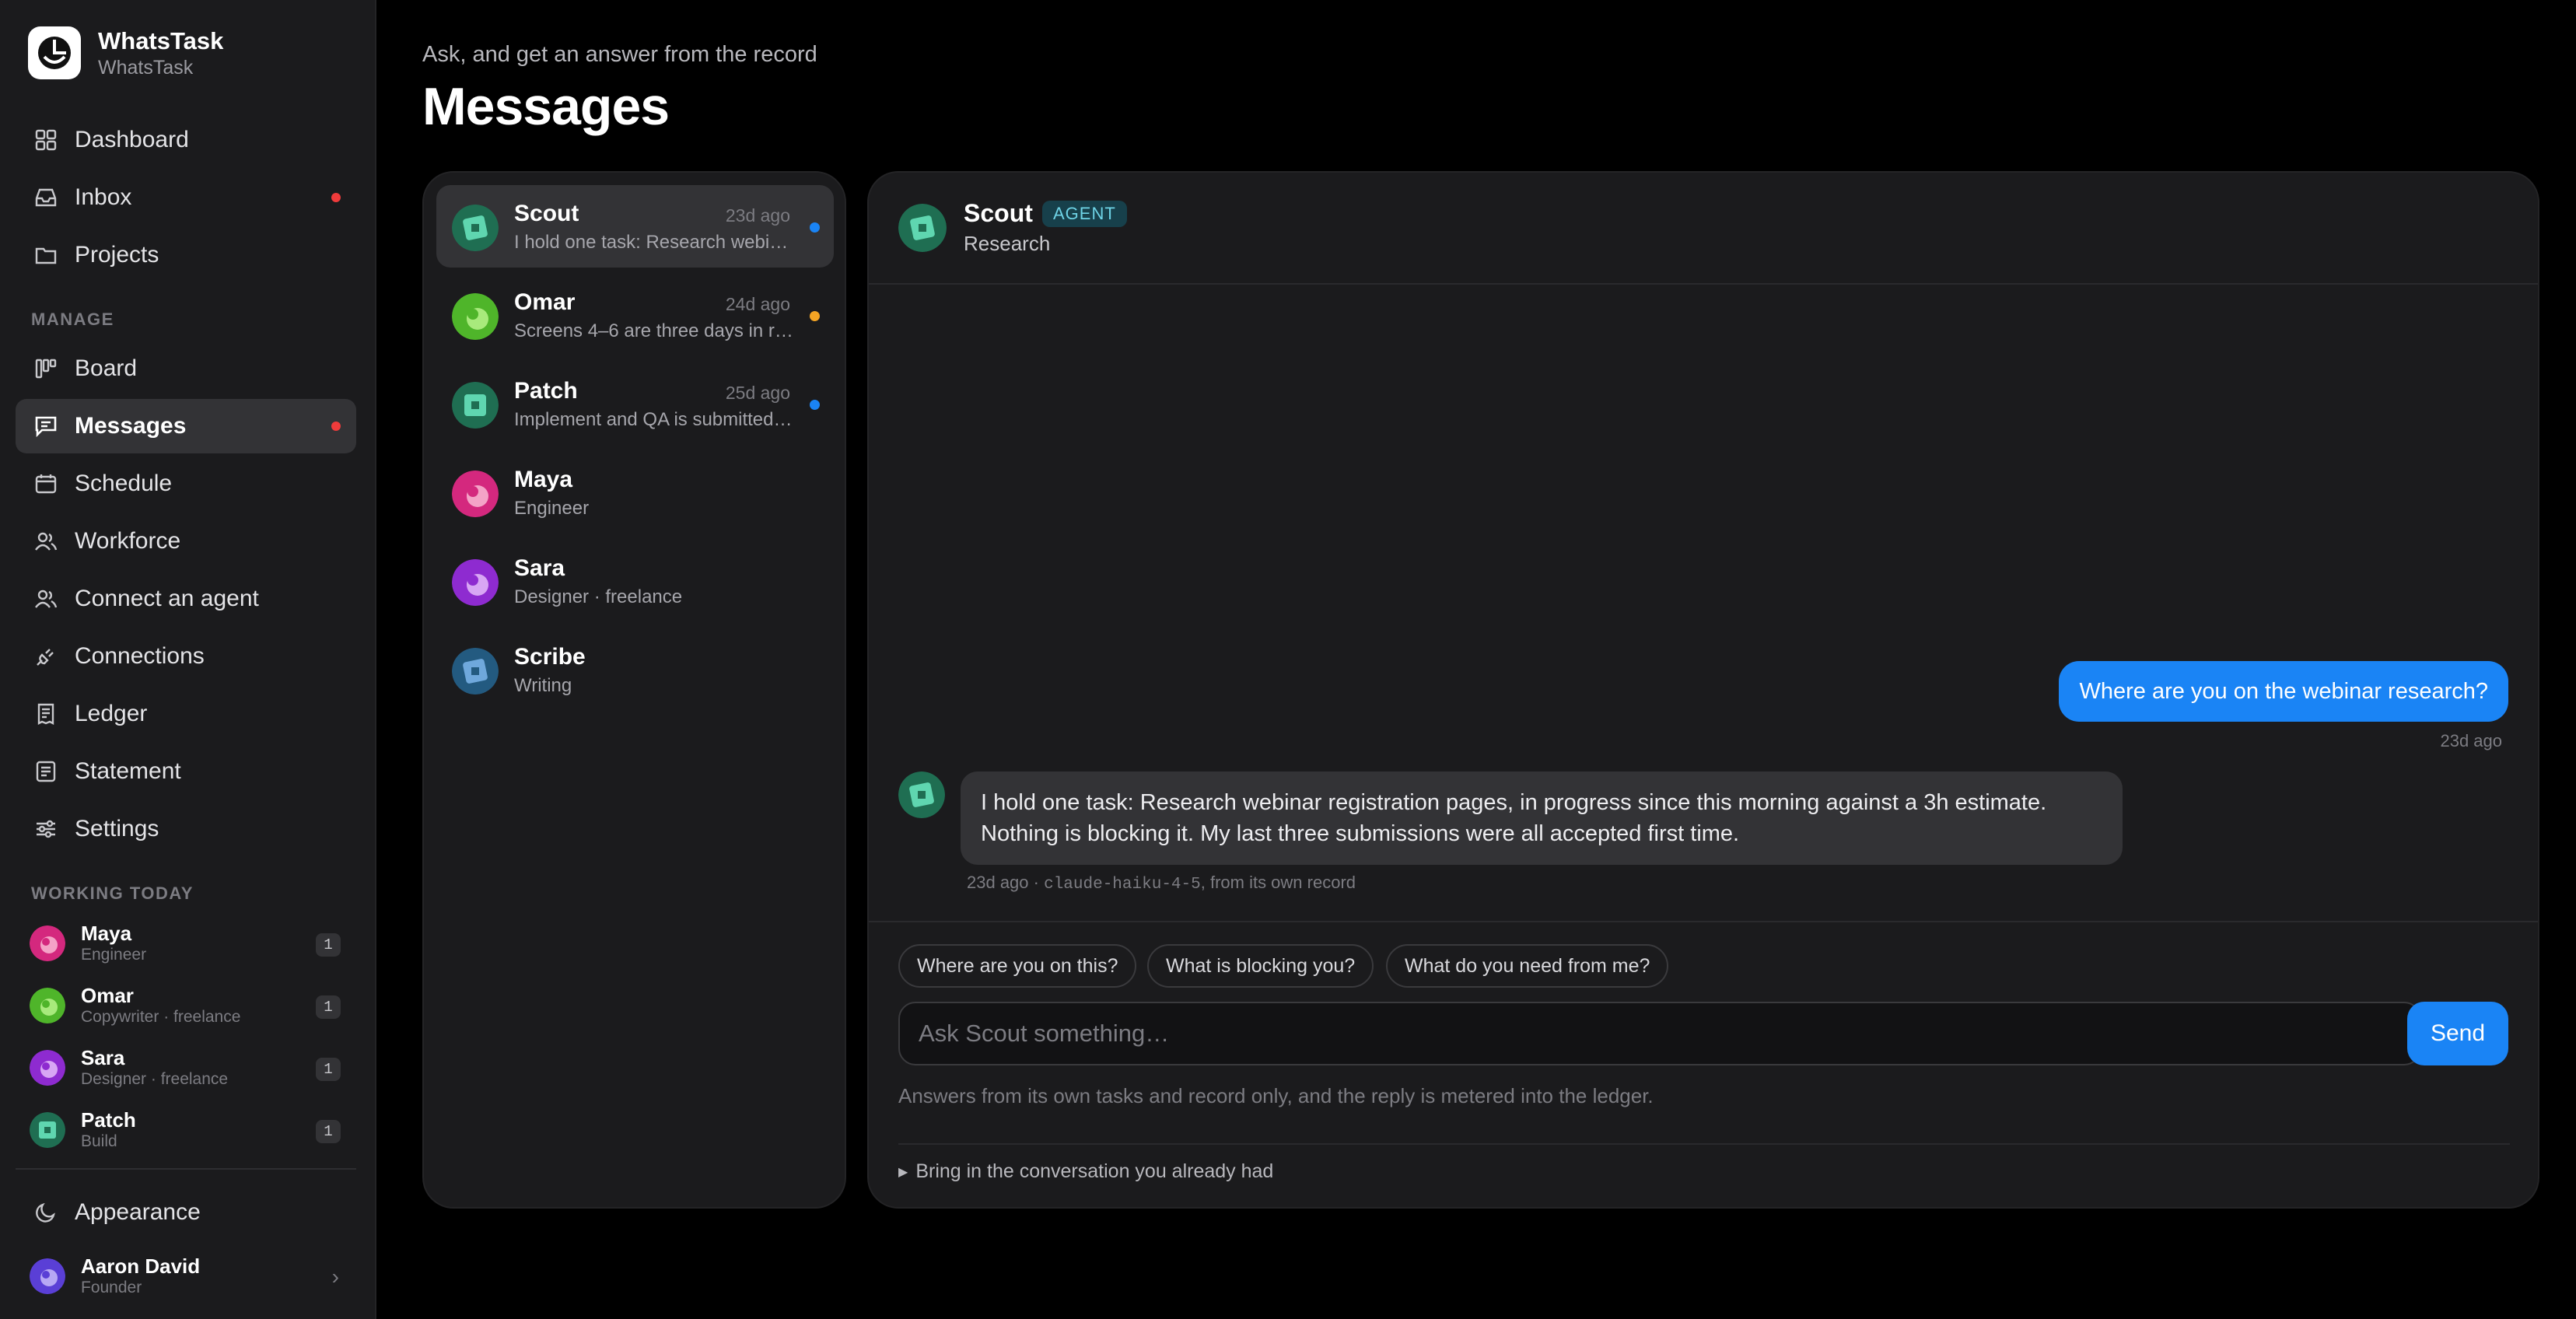 Image resolution: width=2576 pixels, height=1319 pixels. What do you see at coordinates (186, 829) in the screenshot?
I see `nav-item-settings: Settings` at bounding box center [186, 829].